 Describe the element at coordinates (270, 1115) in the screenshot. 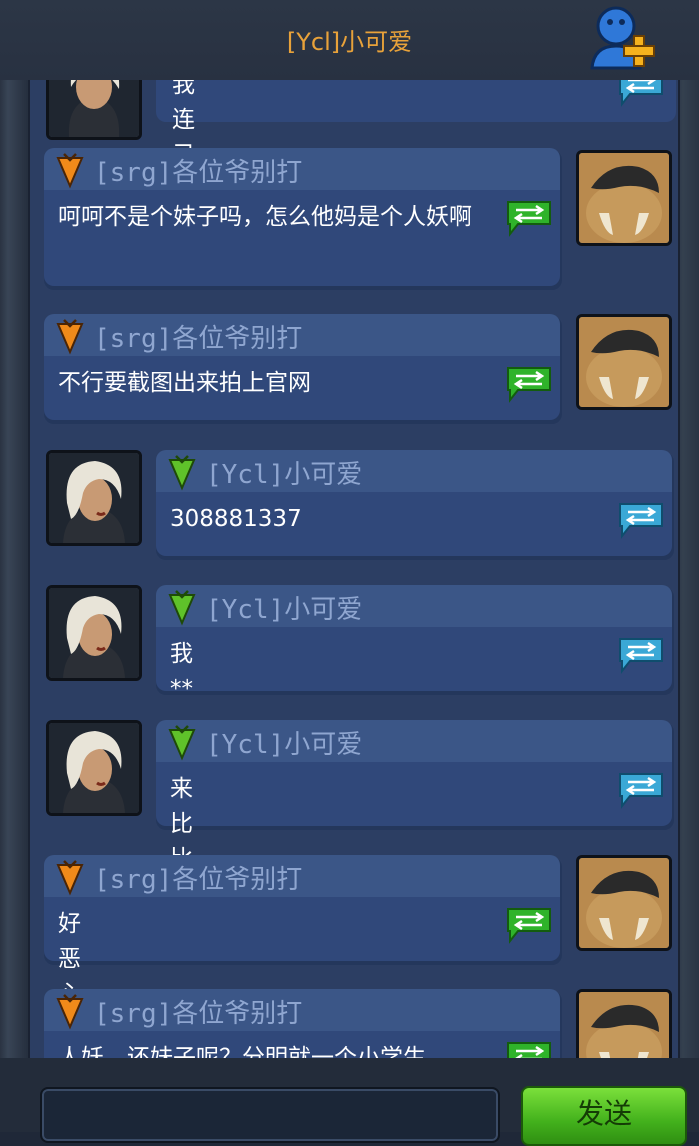

I see `message-input` at that location.